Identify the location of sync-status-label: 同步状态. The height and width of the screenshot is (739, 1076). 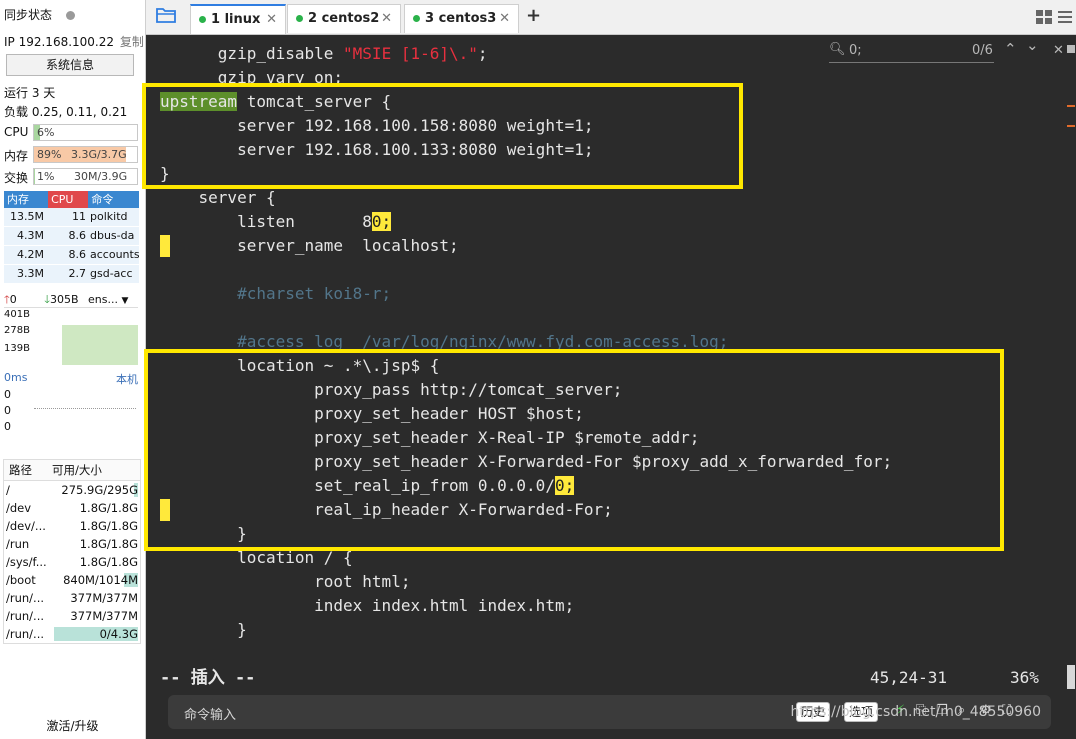
(28, 15).